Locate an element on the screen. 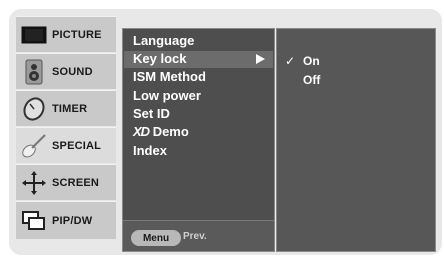 The image size is (444, 260). menu-item-index: Index is located at coordinates (150, 151).